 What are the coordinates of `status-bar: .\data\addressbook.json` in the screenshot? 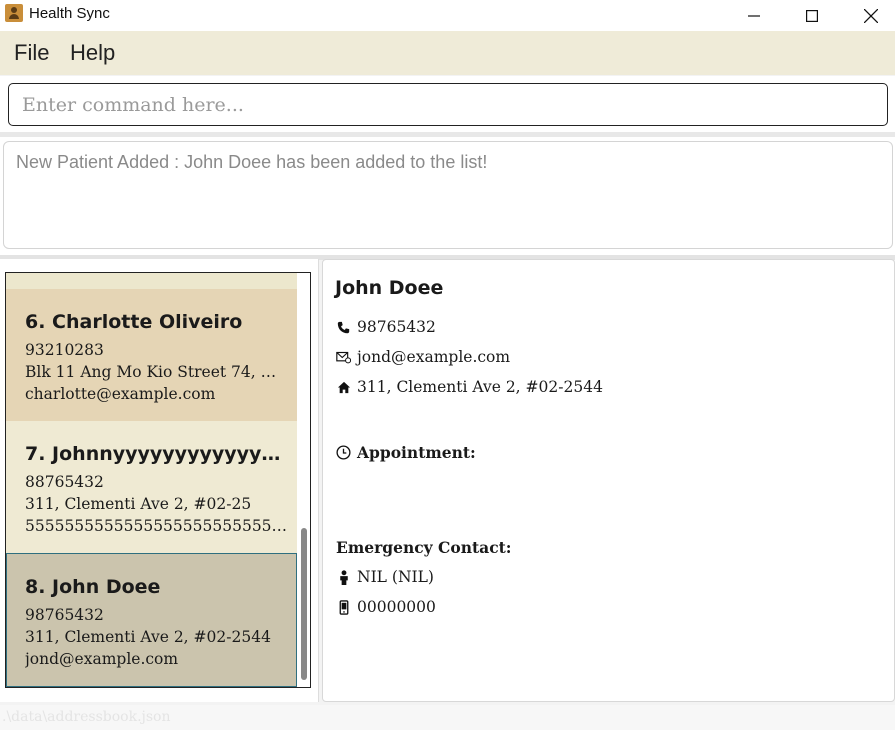 It's located at (447, 717).